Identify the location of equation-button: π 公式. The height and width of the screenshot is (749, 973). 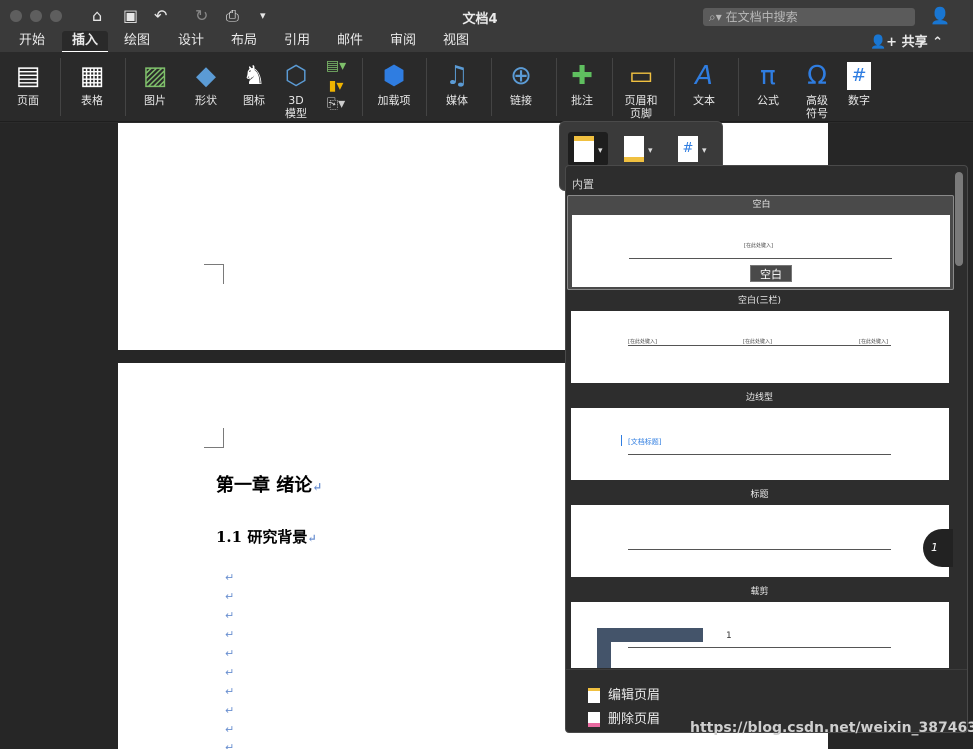
(768, 87).